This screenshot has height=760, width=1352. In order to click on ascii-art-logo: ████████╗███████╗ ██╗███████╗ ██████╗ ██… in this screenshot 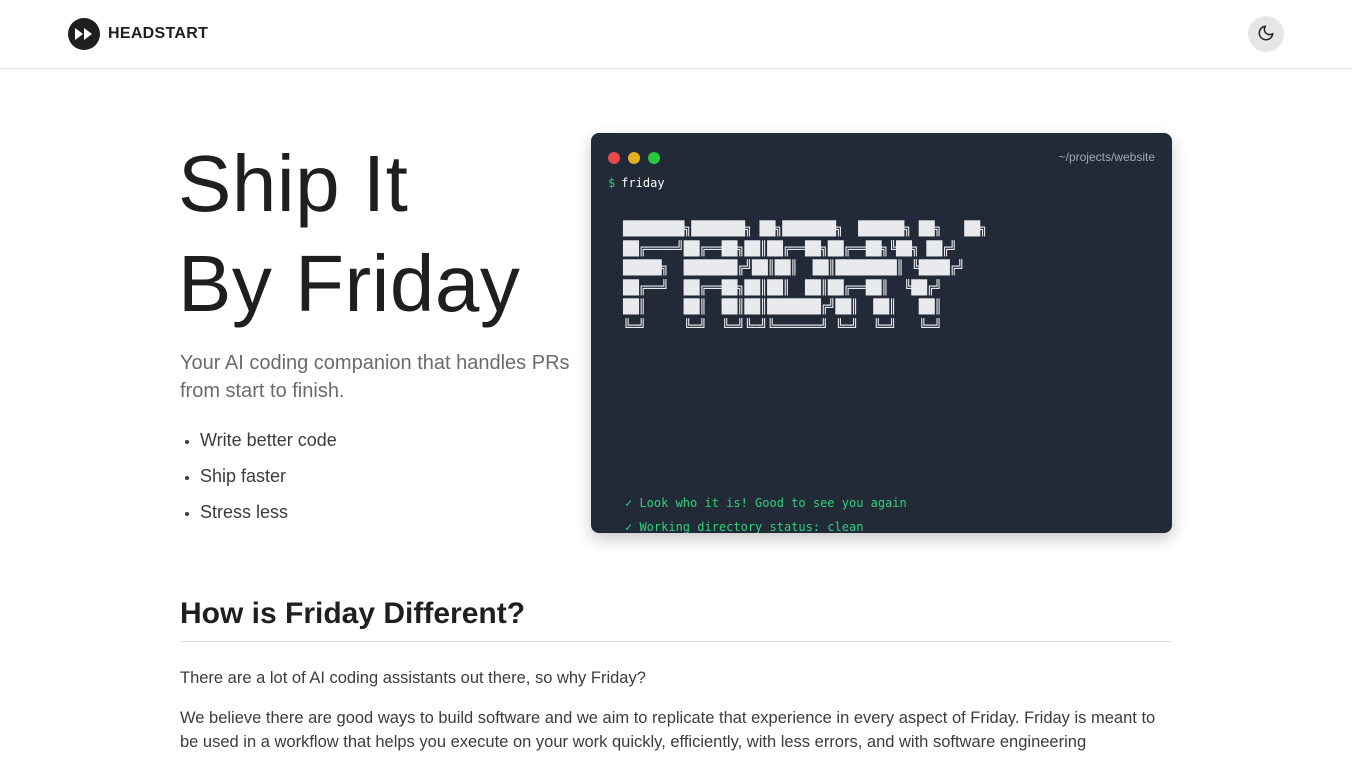, I will do `click(805, 278)`.